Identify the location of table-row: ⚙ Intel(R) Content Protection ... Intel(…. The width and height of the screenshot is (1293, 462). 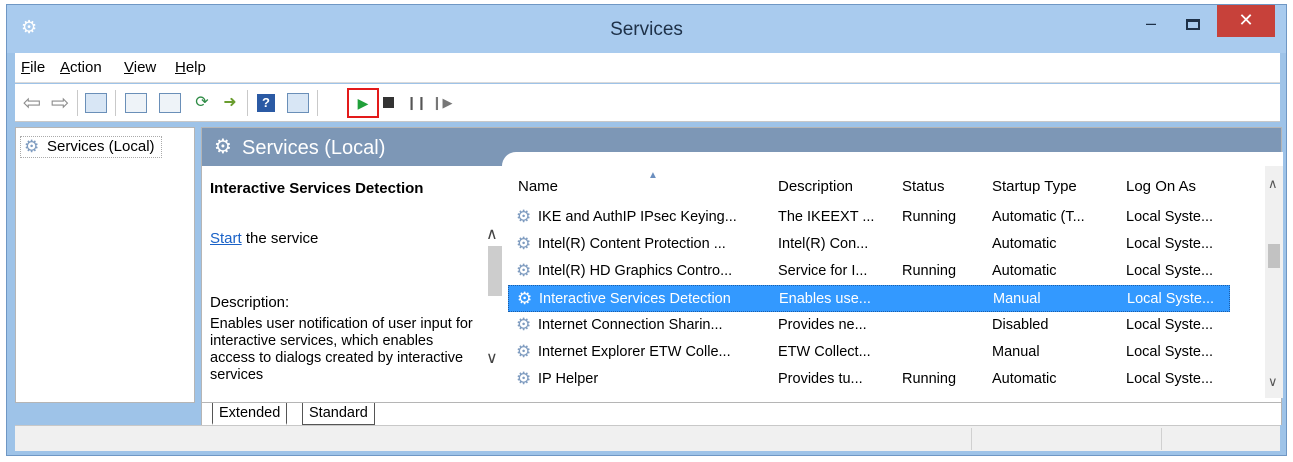
(869, 244).